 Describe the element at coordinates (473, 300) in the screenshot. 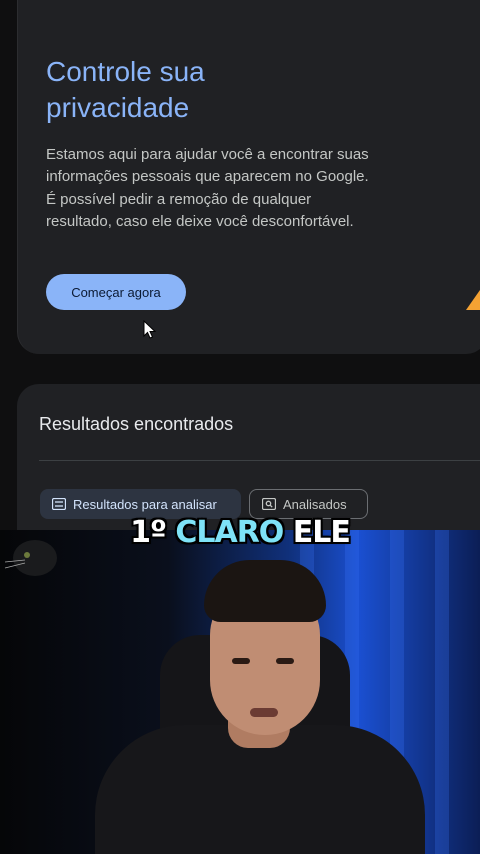

I see `orange-accent-shape` at that location.